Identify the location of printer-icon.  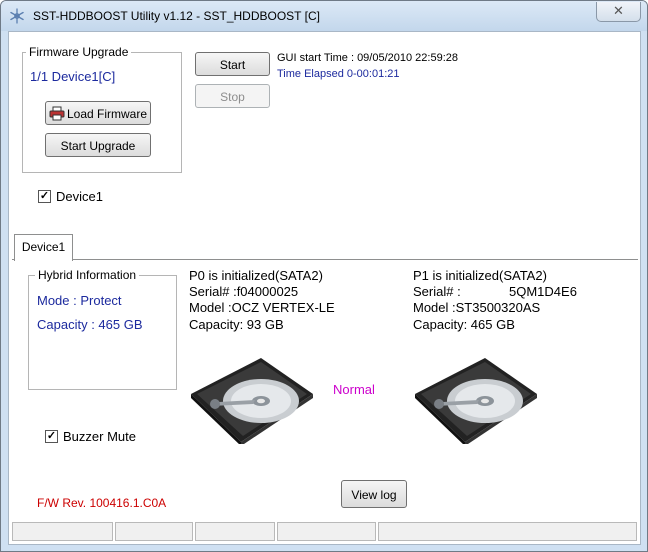
(57, 113).